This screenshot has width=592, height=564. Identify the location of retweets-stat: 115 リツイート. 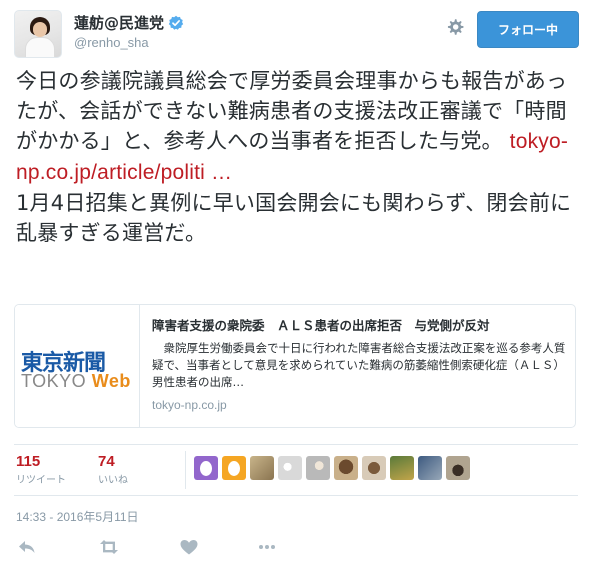
(41, 469).